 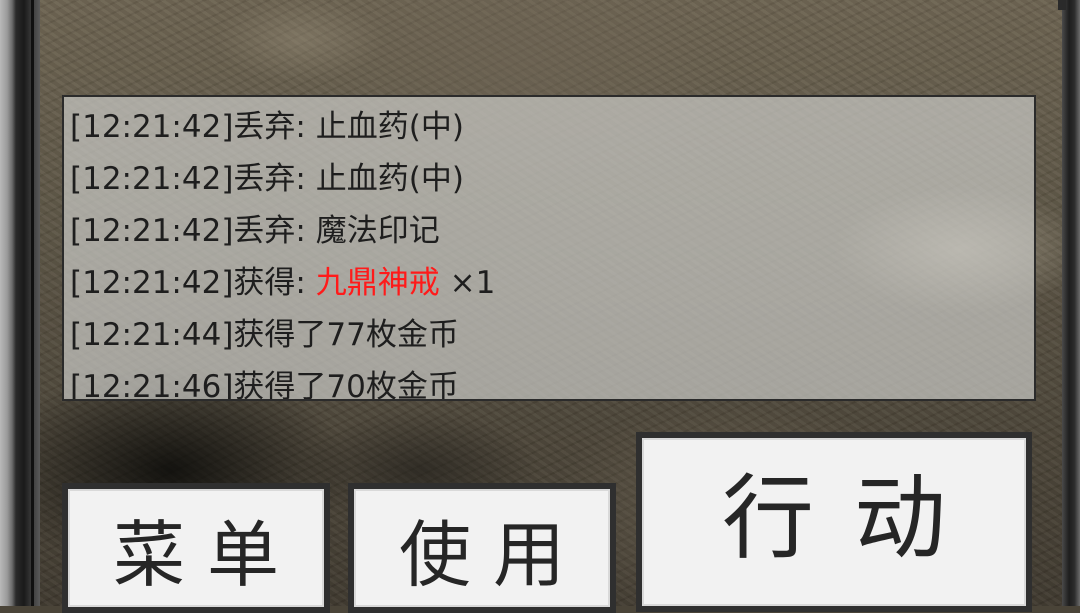 I want to click on action-button-label: 行动, so click(x=853, y=518).